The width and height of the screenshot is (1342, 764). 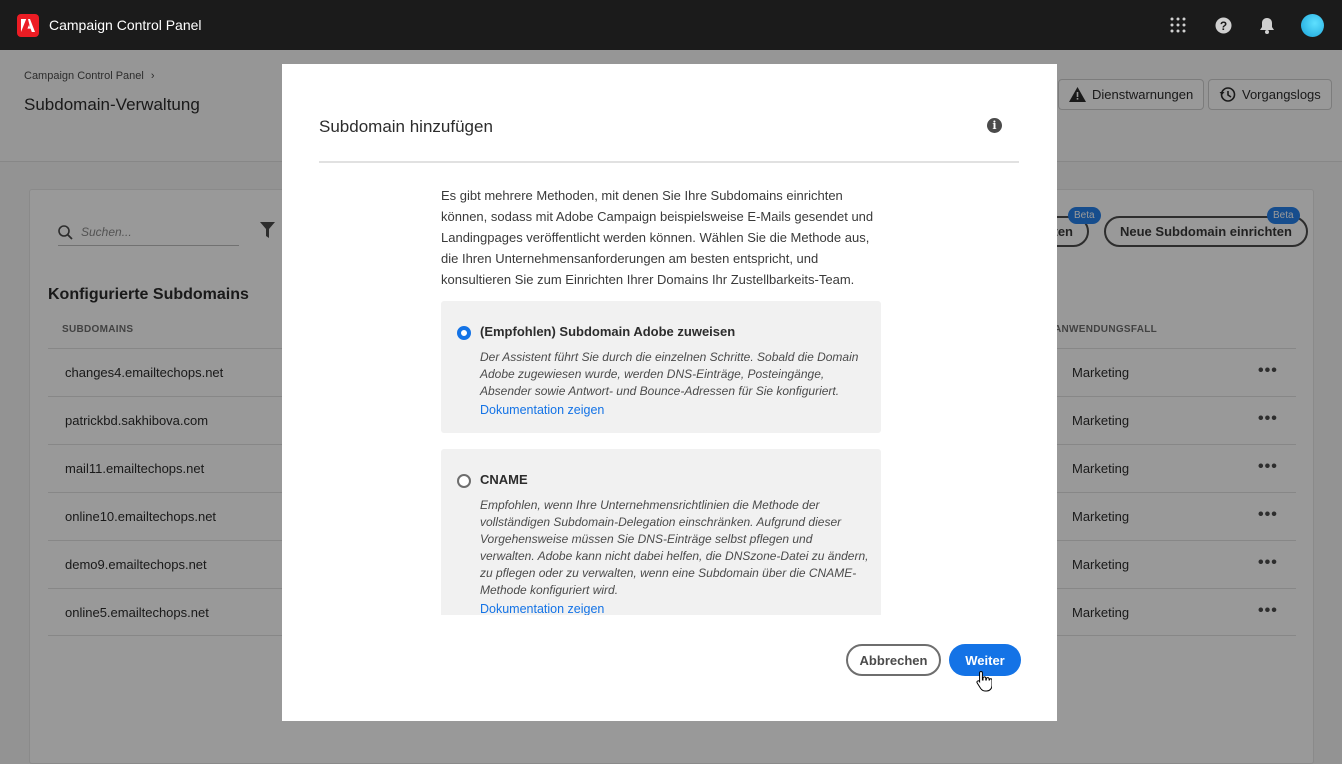 I want to click on divider, so click(x=669, y=162).